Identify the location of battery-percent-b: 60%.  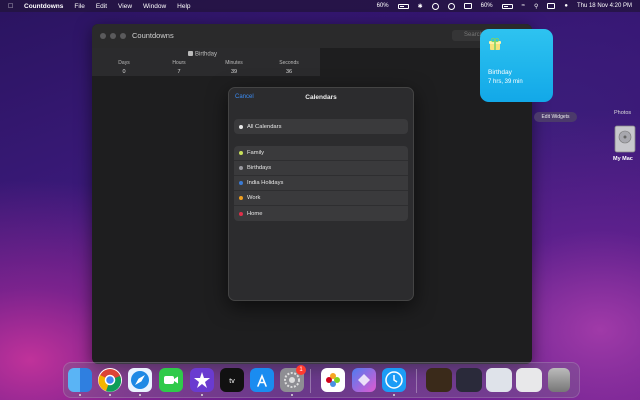
(486, 6).